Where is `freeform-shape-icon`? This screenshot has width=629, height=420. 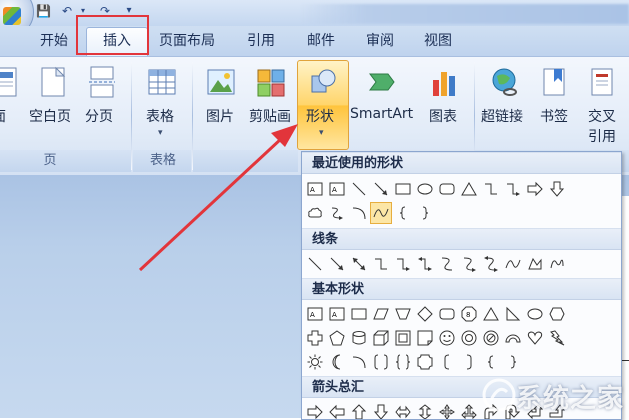 freeform-shape-icon is located at coordinates (535, 264).